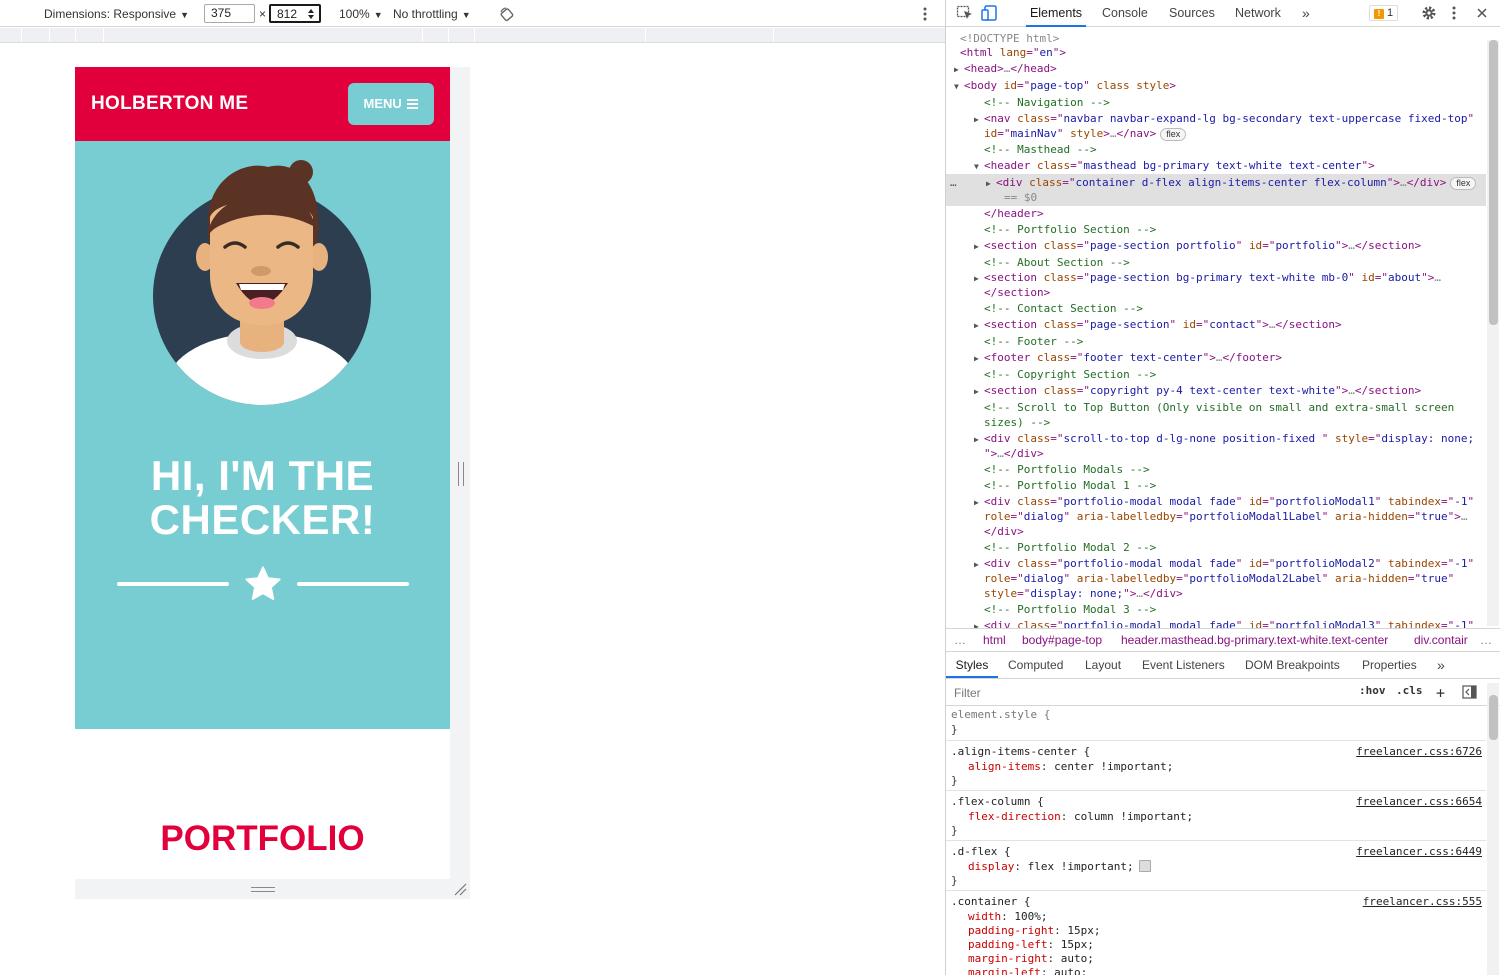  What do you see at coordinates (1192, 13) in the screenshot?
I see `tab-sources: Sources` at bounding box center [1192, 13].